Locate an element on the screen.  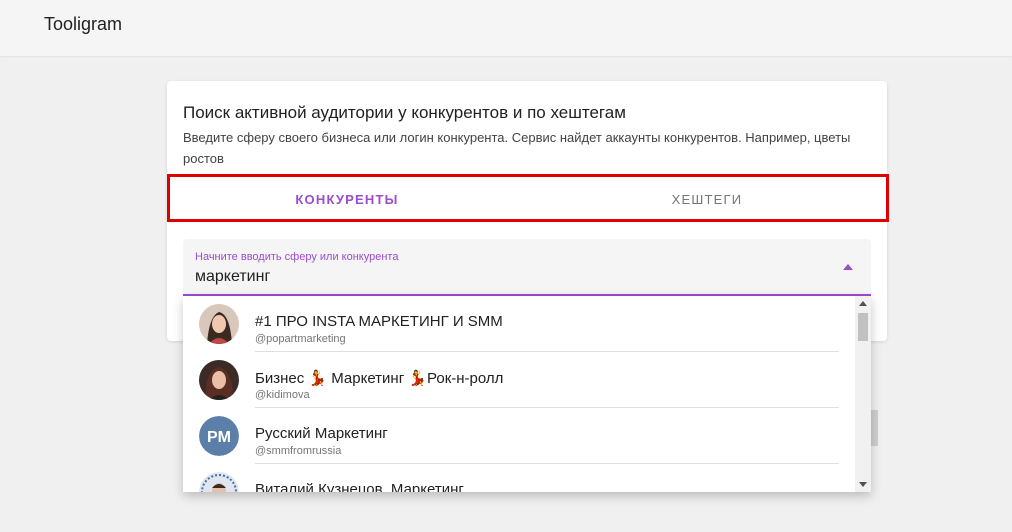
app-title: Tooligram is located at coordinates (83, 24).